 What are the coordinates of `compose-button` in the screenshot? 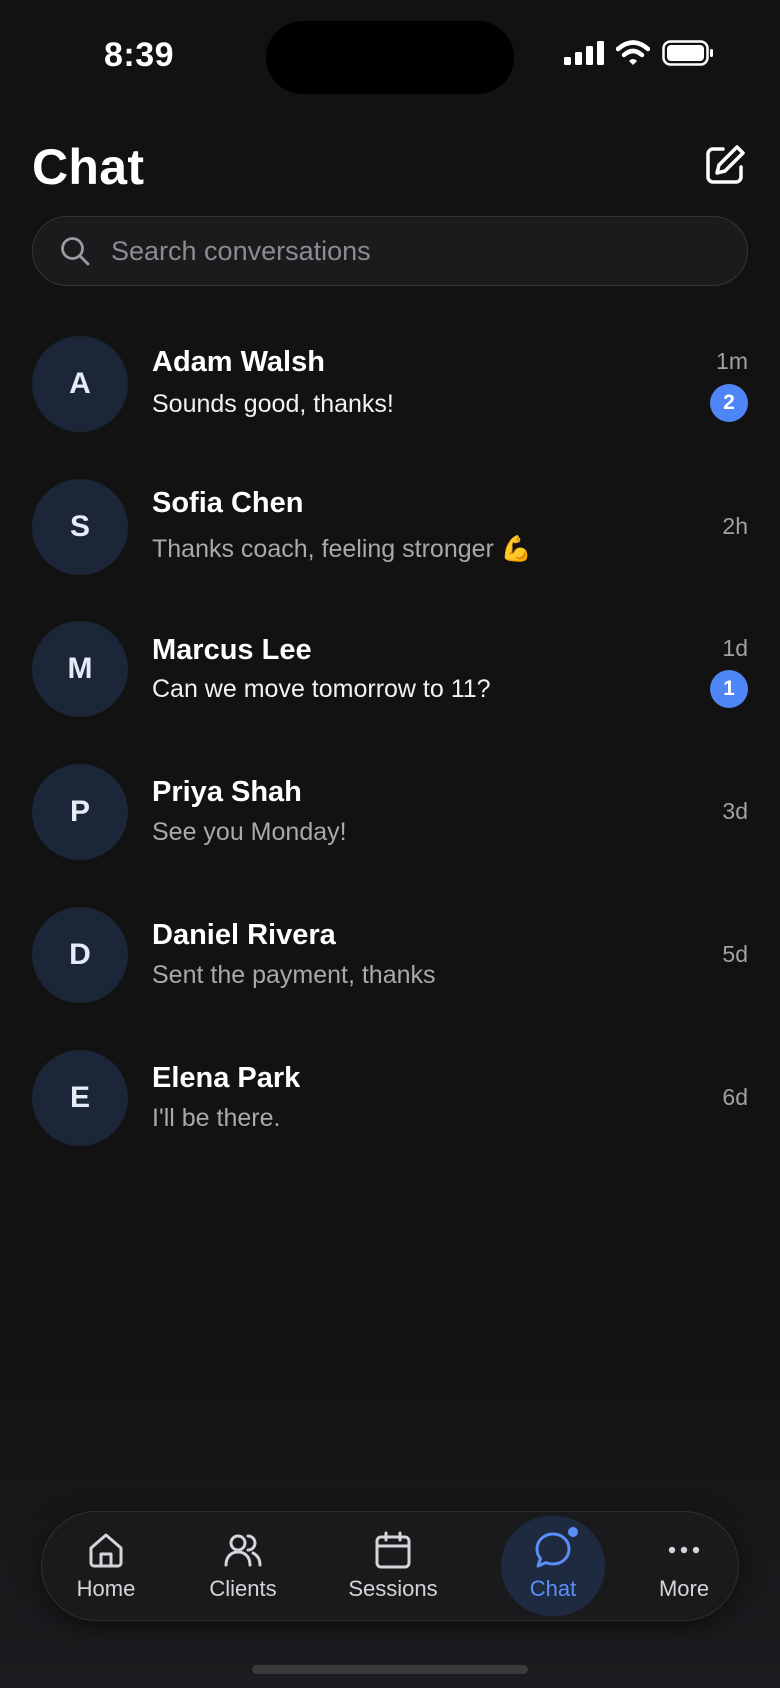 It's located at (725, 165).